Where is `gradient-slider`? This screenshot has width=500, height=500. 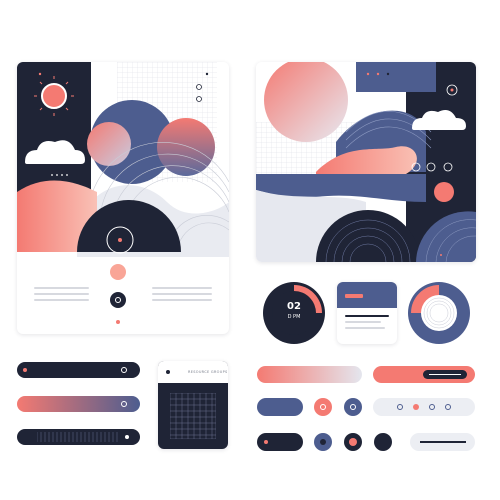 gradient-slider is located at coordinates (78, 404).